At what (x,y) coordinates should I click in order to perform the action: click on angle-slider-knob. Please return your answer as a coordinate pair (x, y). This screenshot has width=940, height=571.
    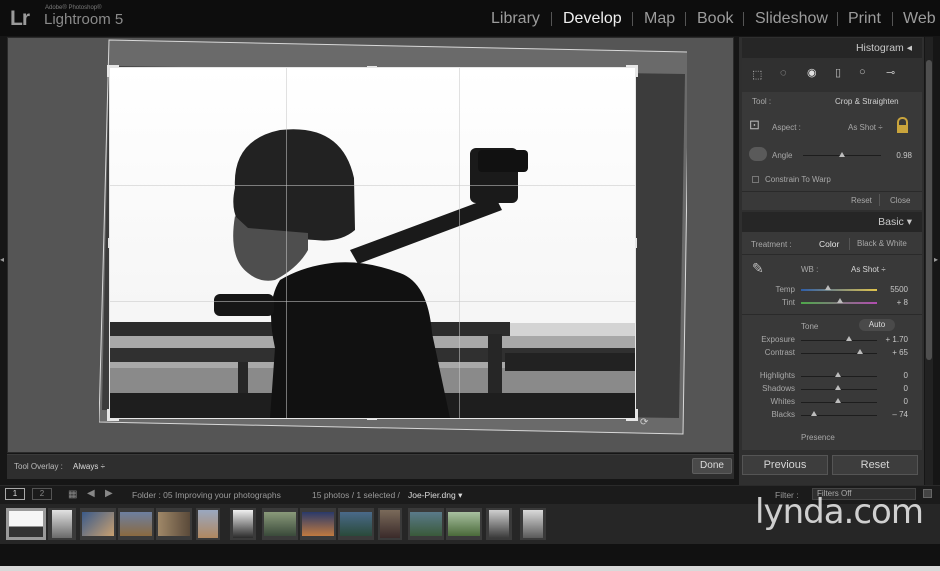
    Looking at the image, I should click on (842, 154).